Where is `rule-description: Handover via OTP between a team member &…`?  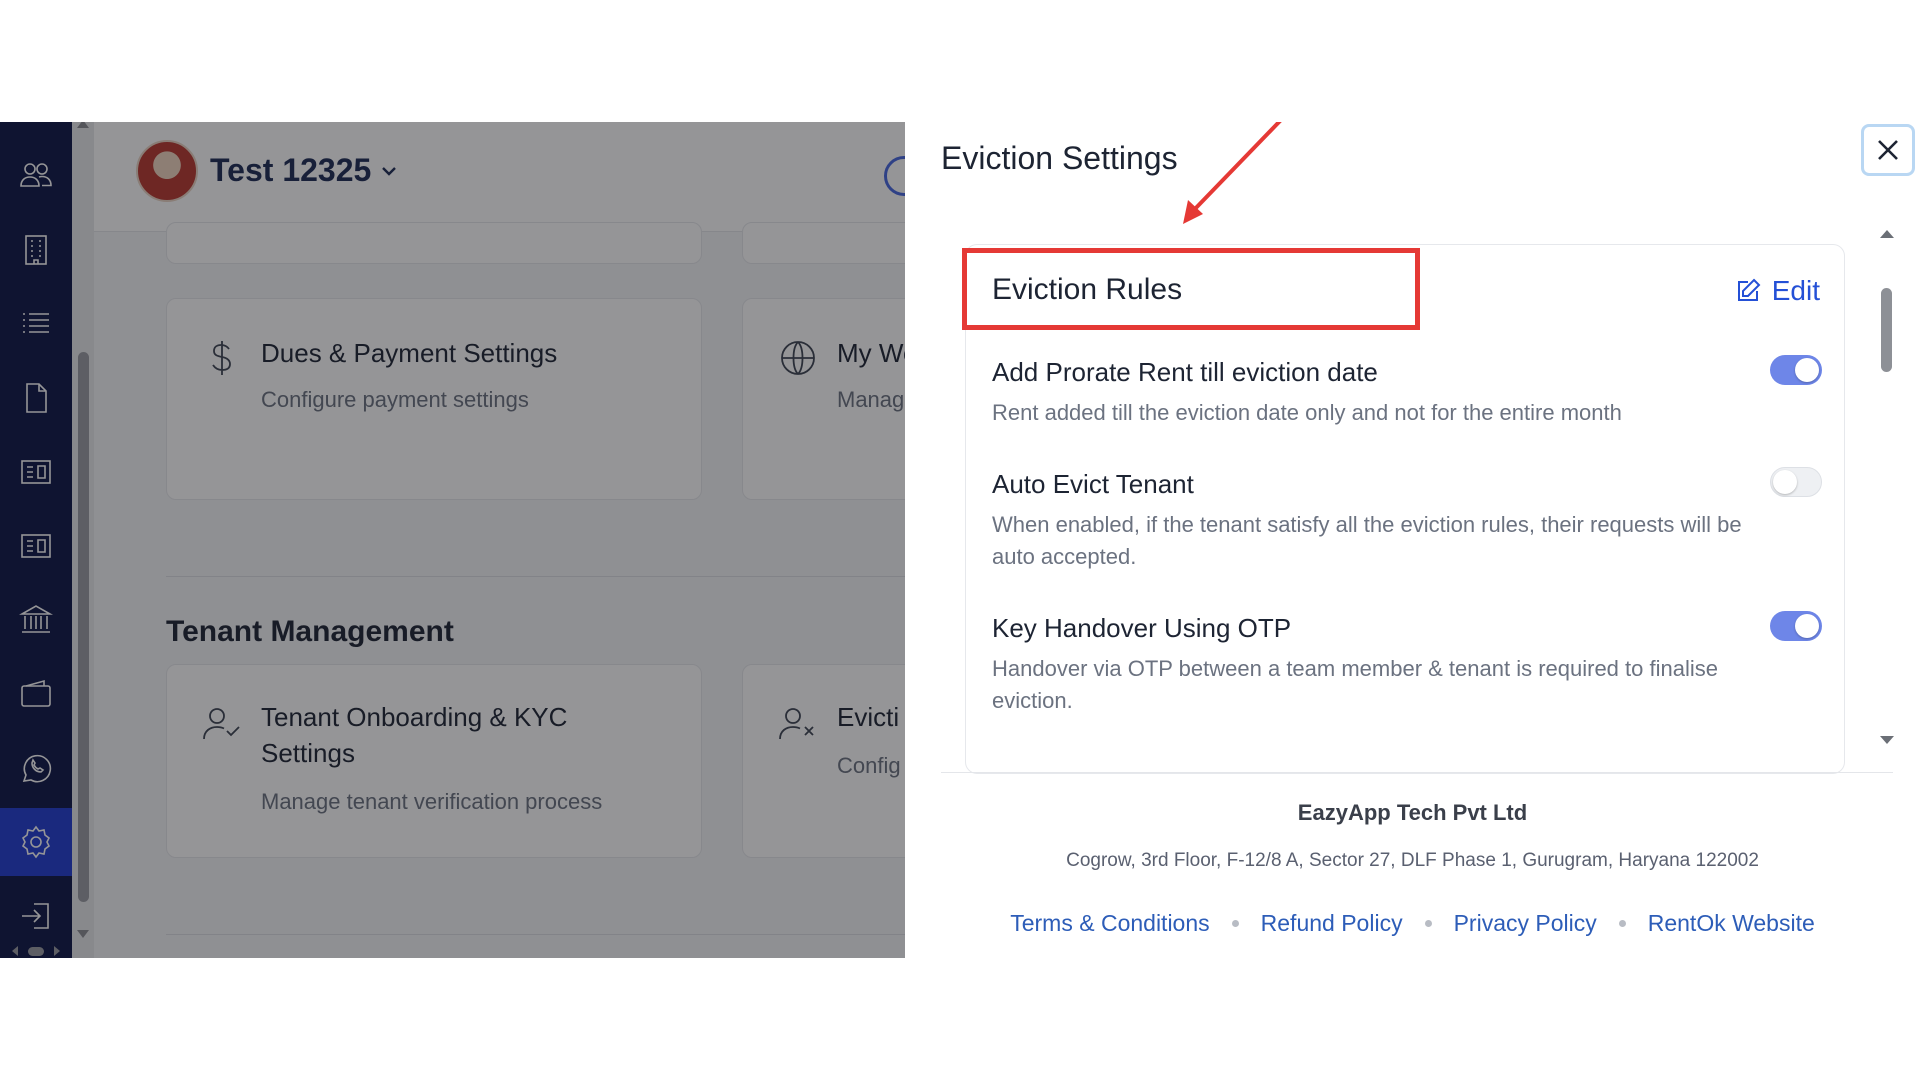 rule-description: Handover via OTP between a team member &… is located at coordinates (1355, 684).